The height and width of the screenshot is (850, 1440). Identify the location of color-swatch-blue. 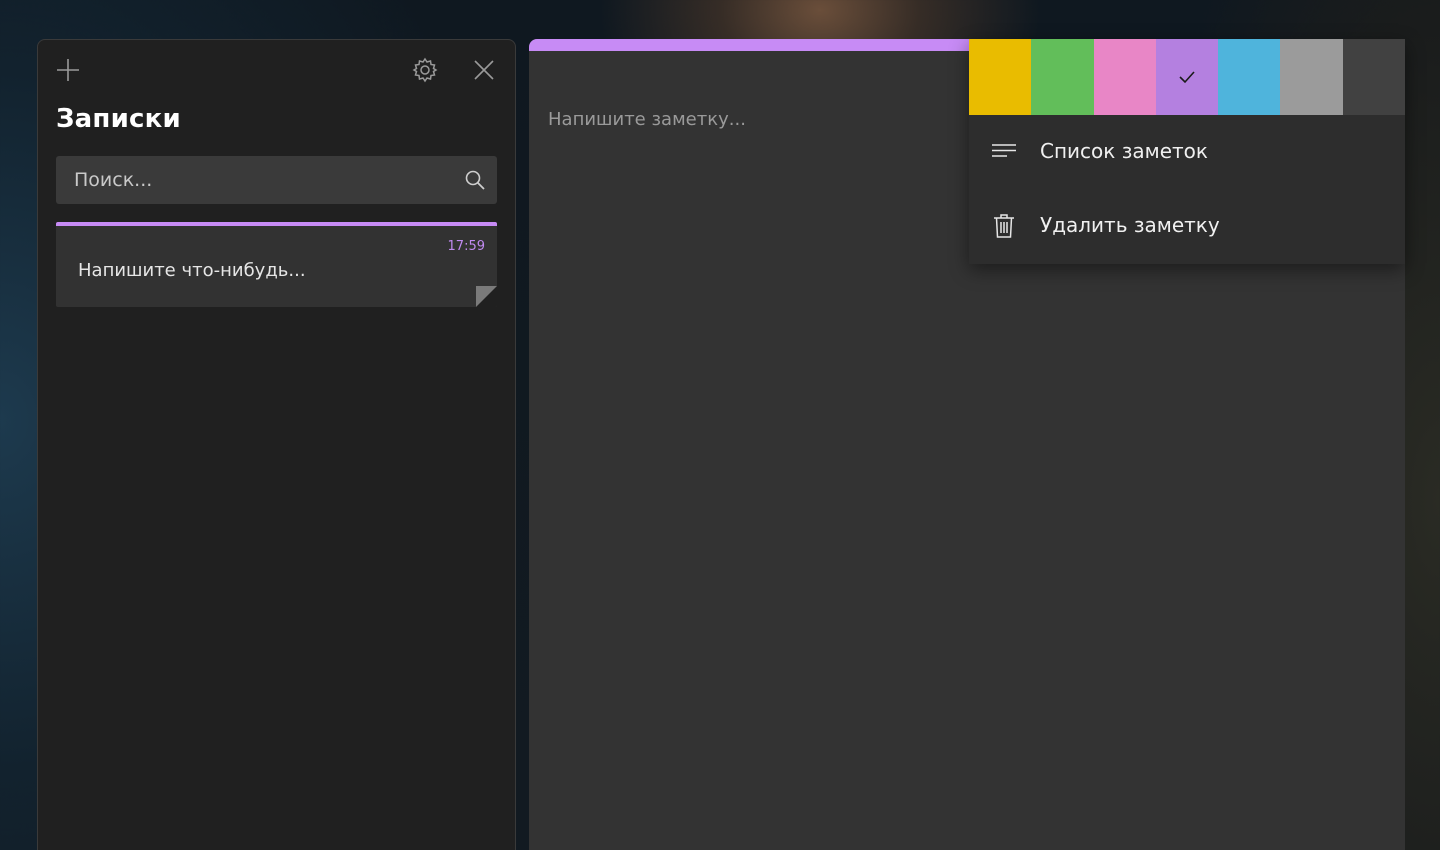
(1249, 77).